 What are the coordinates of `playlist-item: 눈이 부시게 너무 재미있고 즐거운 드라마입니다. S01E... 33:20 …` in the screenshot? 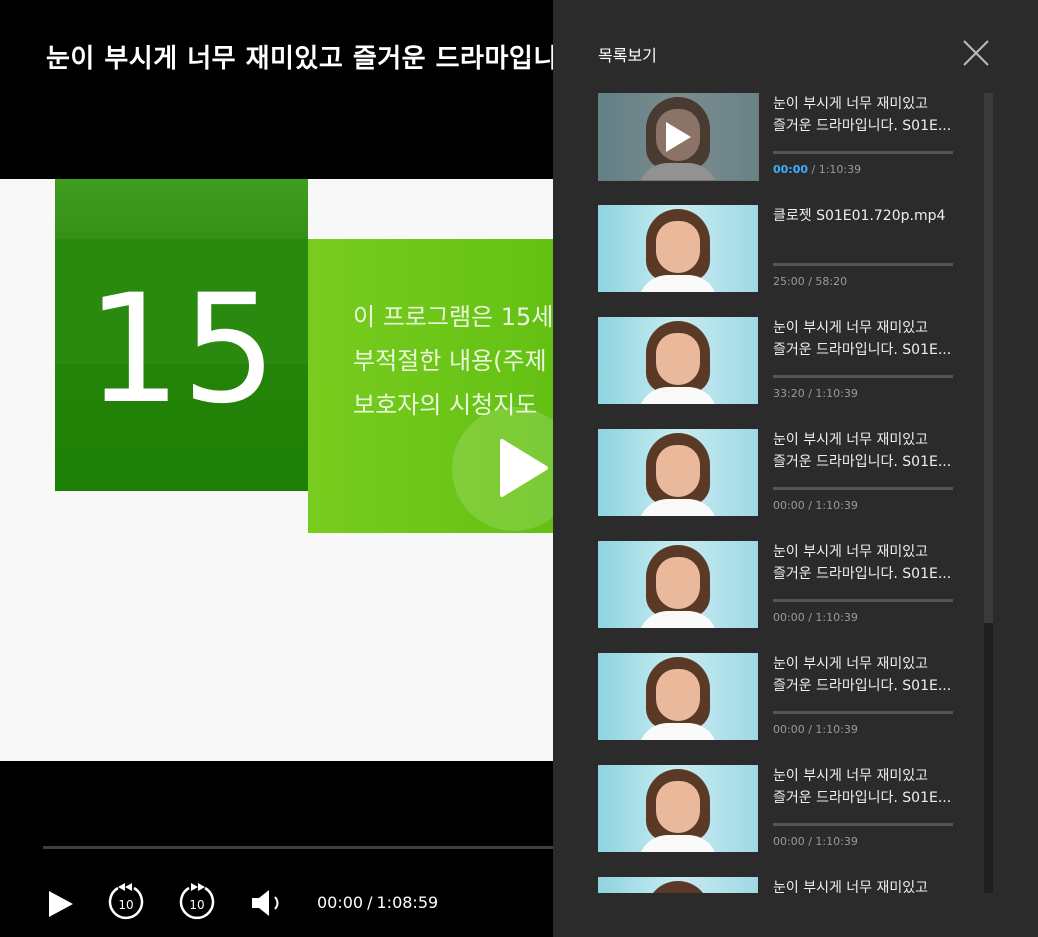 It's located at (775, 367).